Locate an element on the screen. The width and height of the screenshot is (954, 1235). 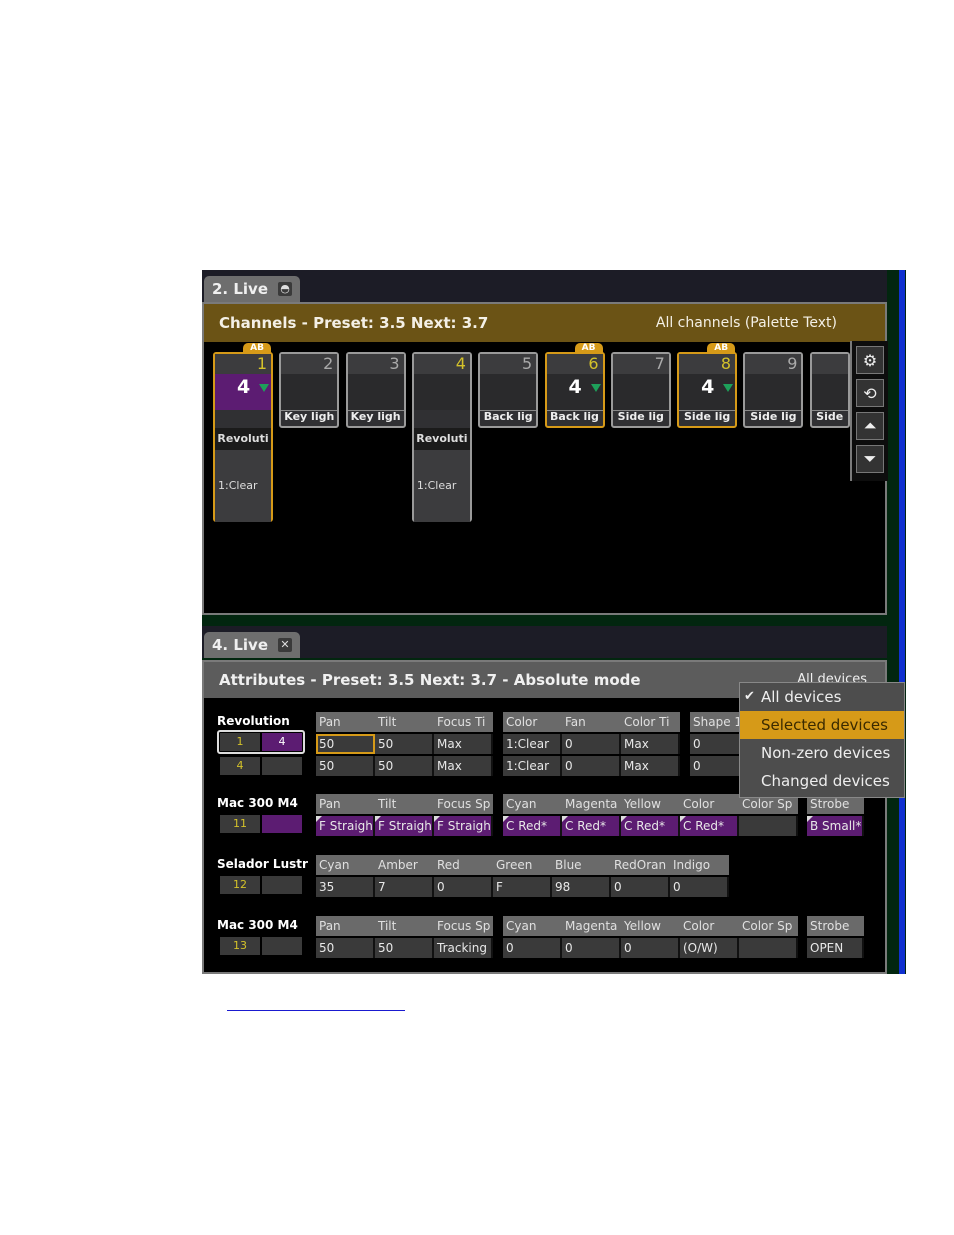
device-channel-row: 12 is located at coordinates (264, 885).